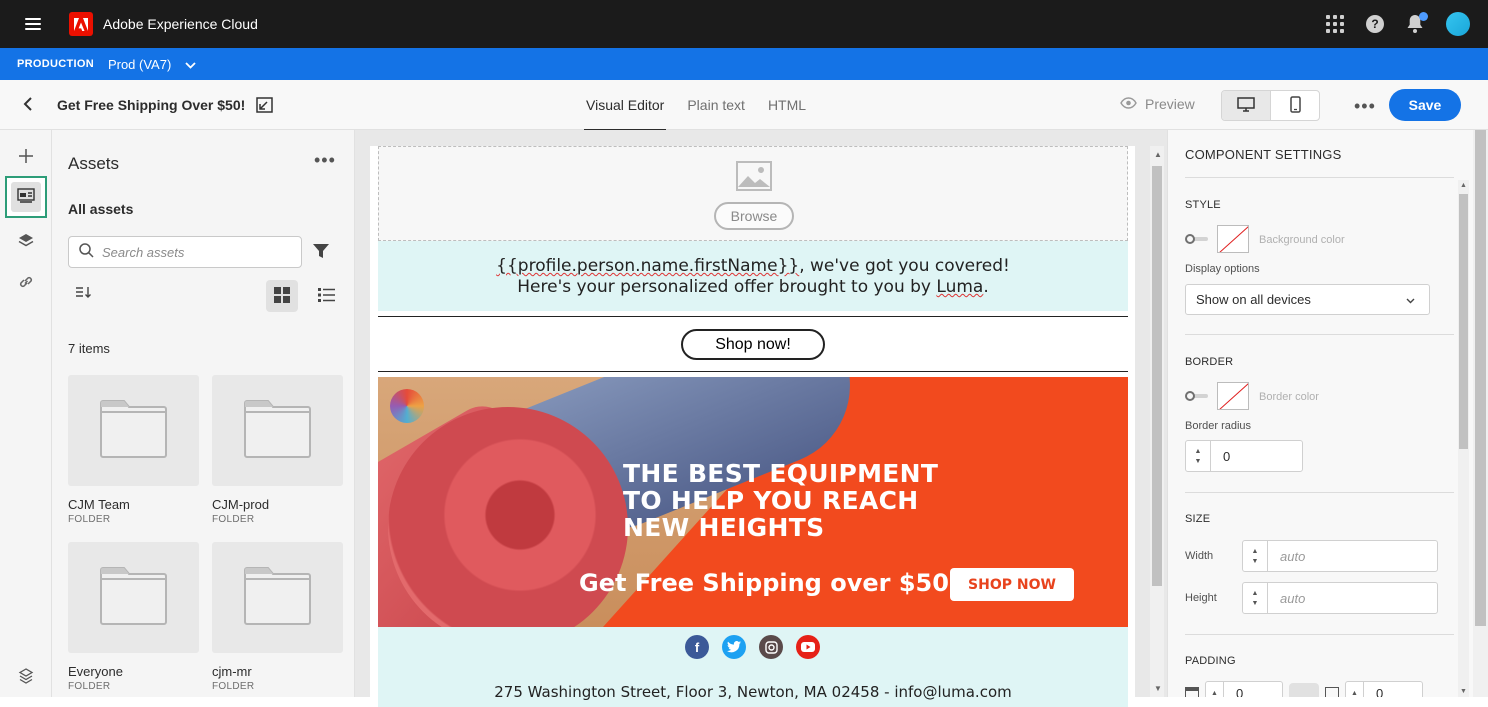  What do you see at coordinates (99, 504) in the screenshot?
I see `asset-name: CJM Team` at bounding box center [99, 504].